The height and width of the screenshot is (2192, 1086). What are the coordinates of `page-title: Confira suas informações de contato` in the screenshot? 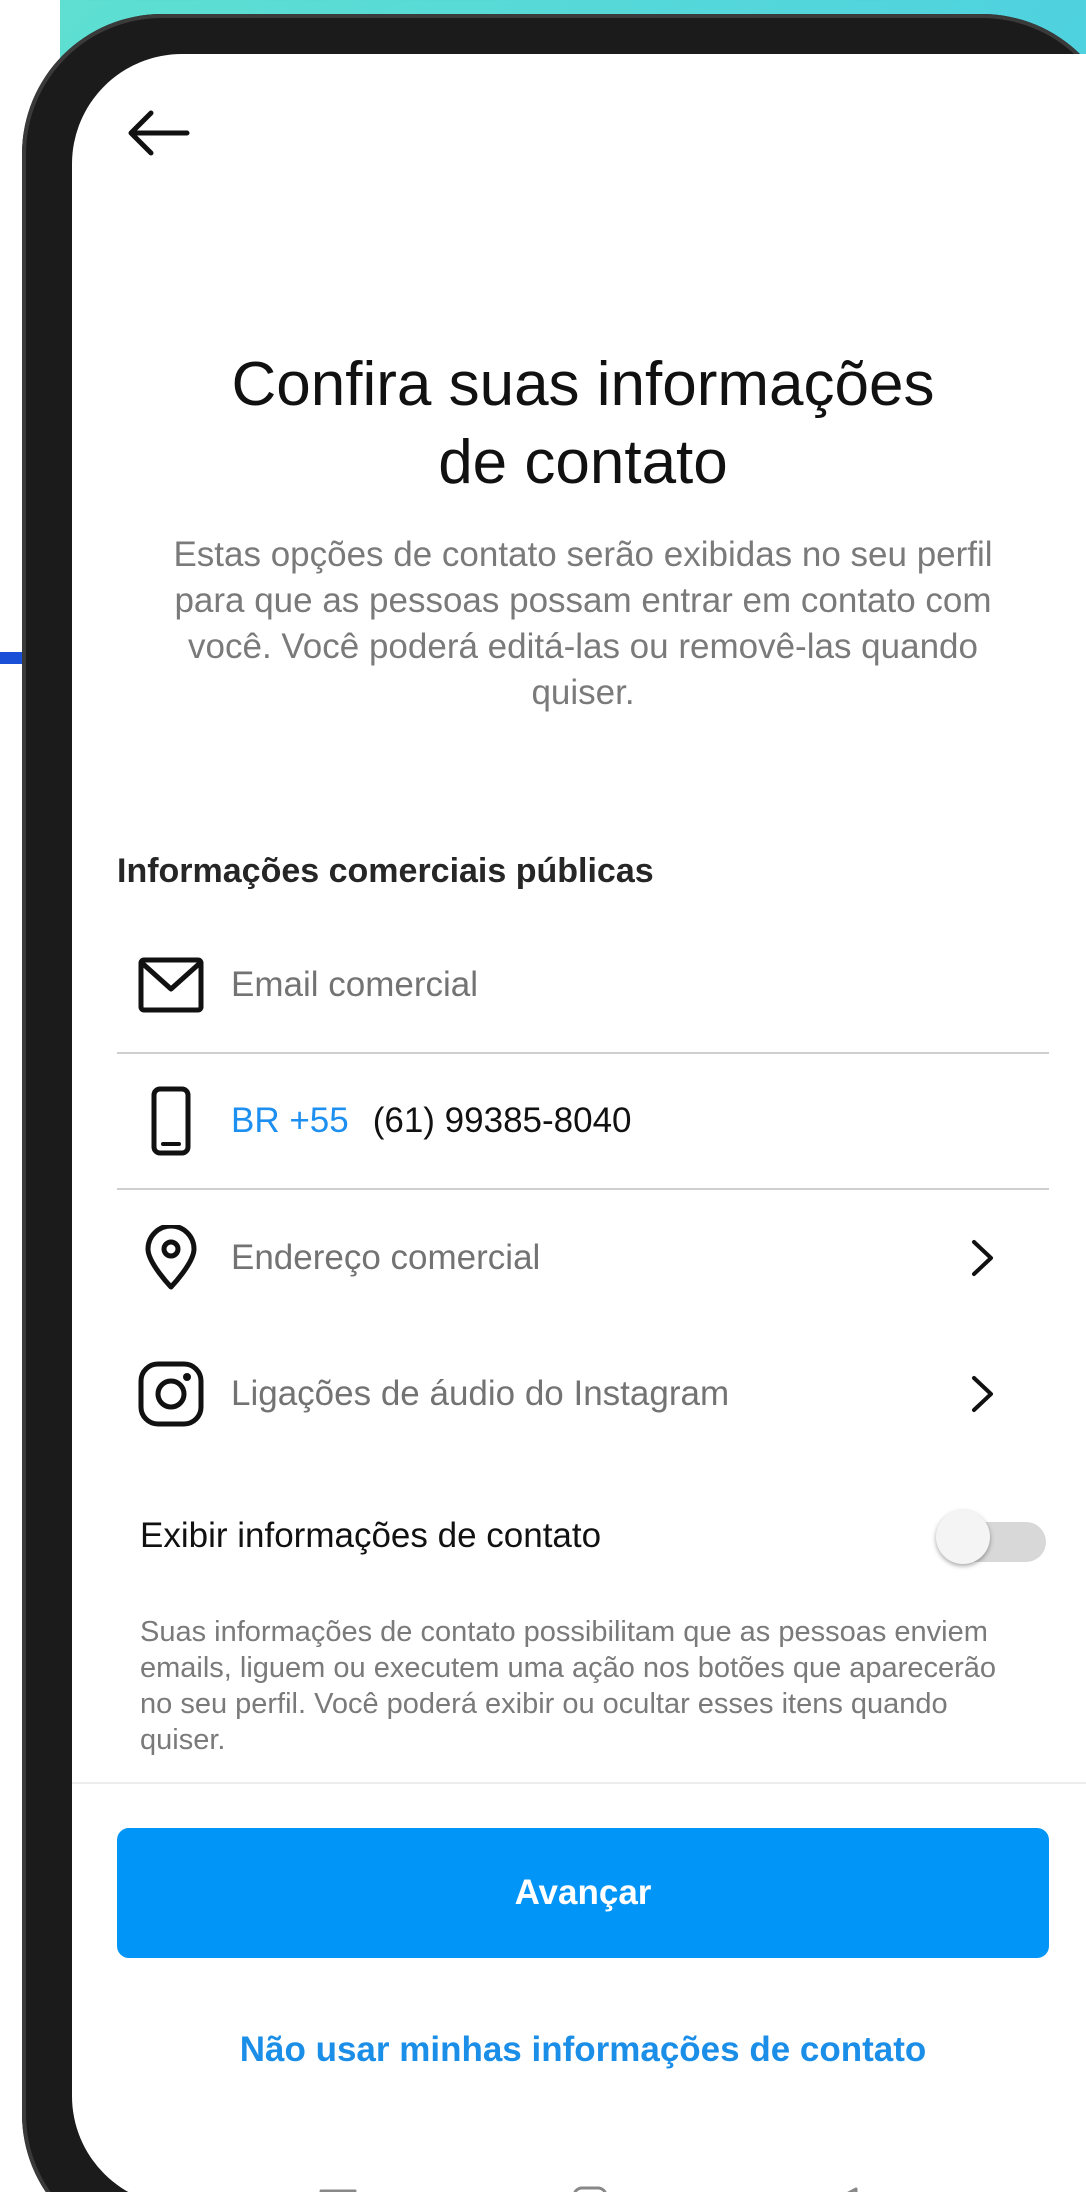 It's located at (579, 424).